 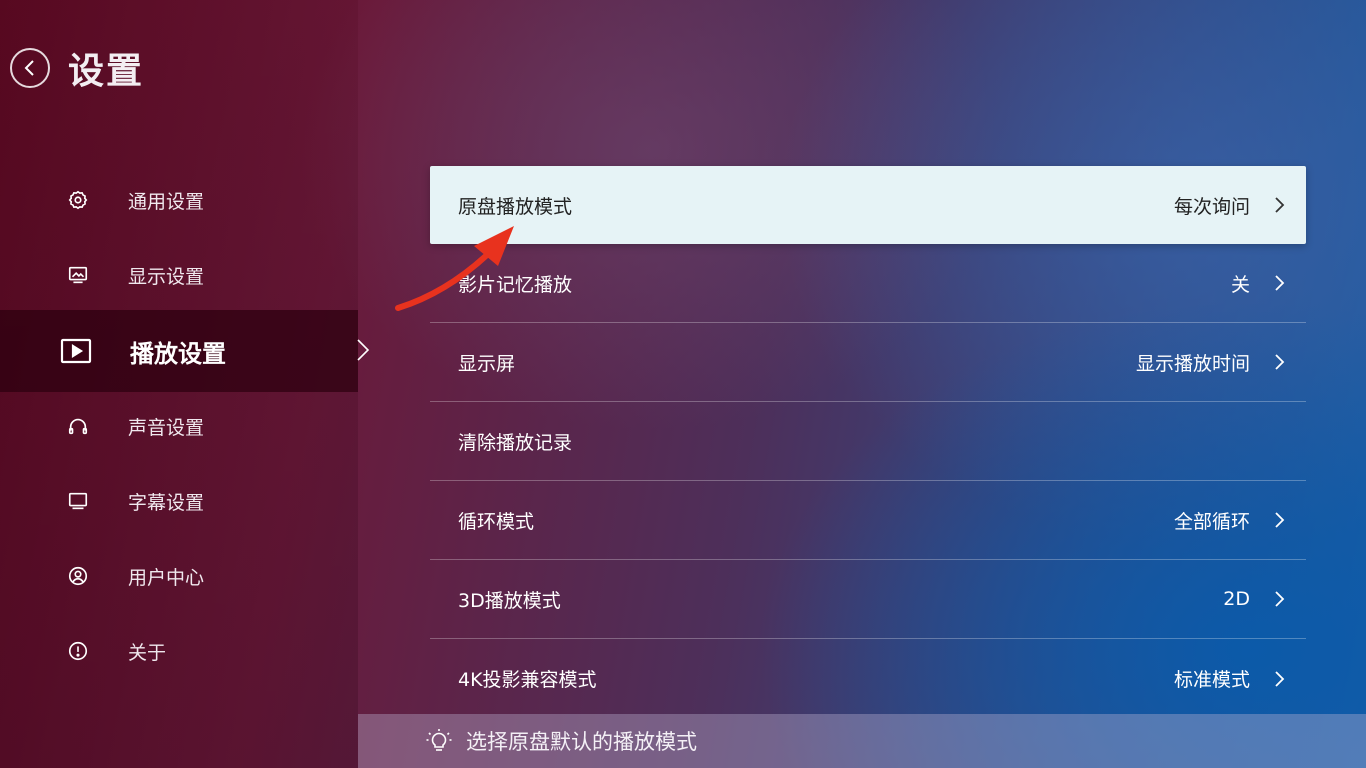 What do you see at coordinates (147, 652) in the screenshot?
I see `sidebar-item-label: 关于` at bounding box center [147, 652].